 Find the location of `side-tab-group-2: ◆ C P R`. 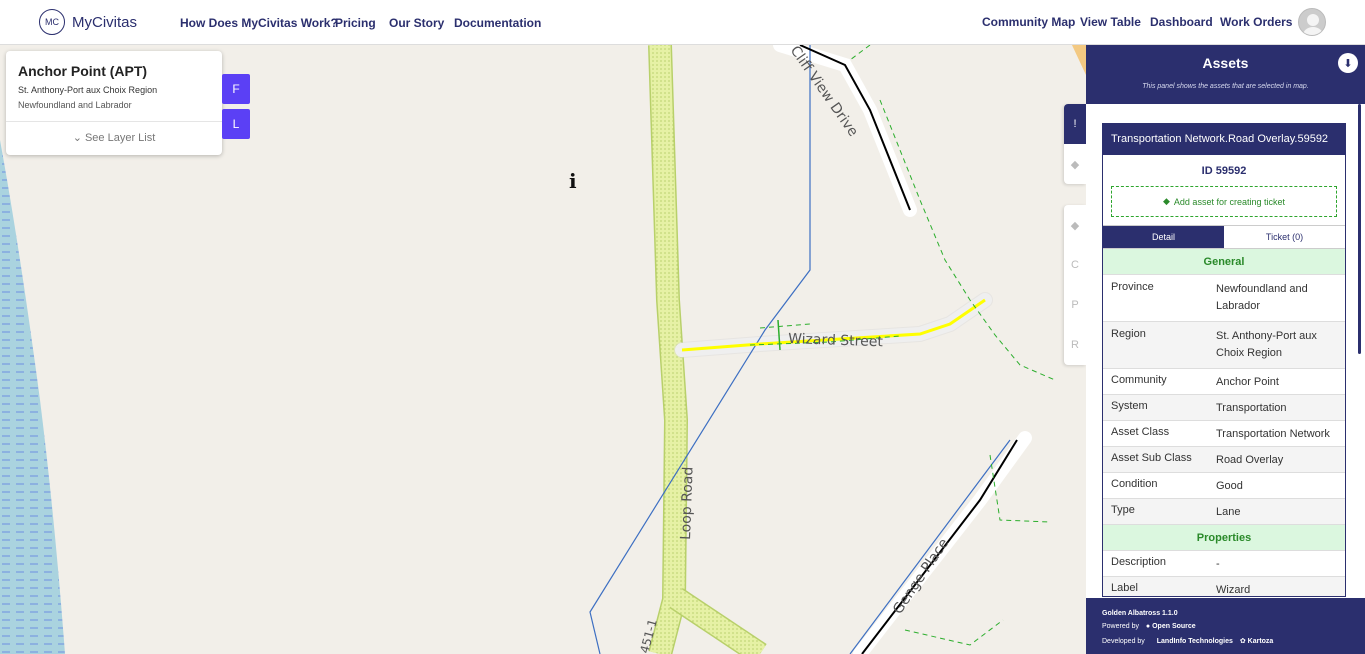

side-tab-group-2: ◆ C P R is located at coordinates (1075, 285).